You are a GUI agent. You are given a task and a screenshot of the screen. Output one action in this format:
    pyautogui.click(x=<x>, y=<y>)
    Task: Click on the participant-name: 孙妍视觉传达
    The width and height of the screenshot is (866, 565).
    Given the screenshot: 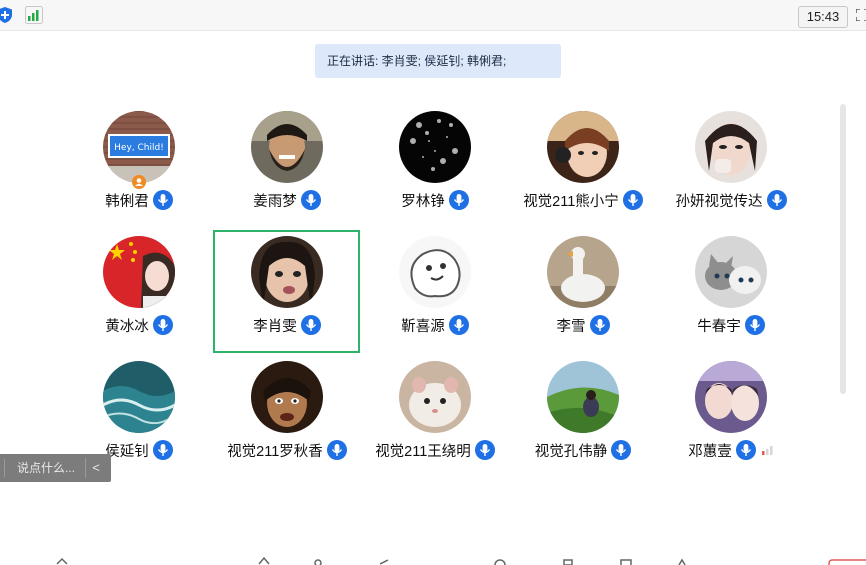 What is the action you would take?
    pyautogui.click(x=719, y=201)
    